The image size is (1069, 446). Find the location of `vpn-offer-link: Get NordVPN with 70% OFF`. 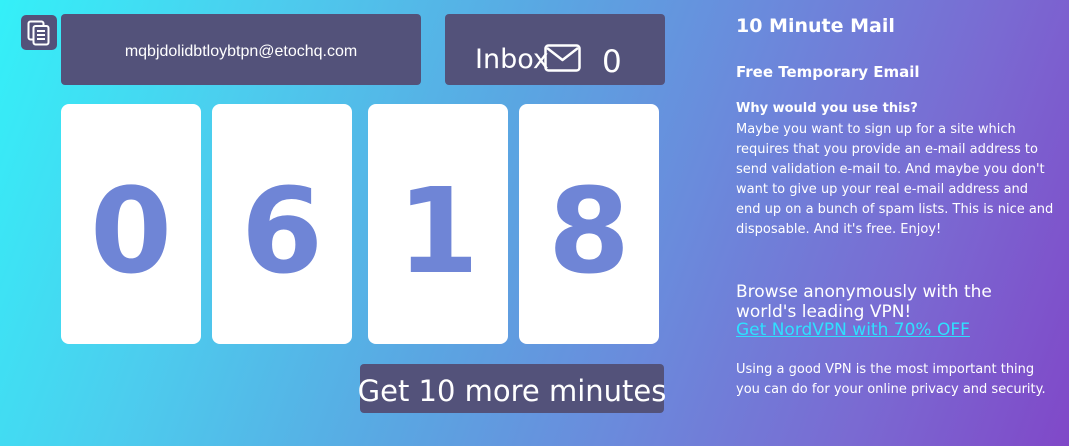

vpn-offer-link: Get NordVPN with 70% OFF is located at coordinates (853, 330).